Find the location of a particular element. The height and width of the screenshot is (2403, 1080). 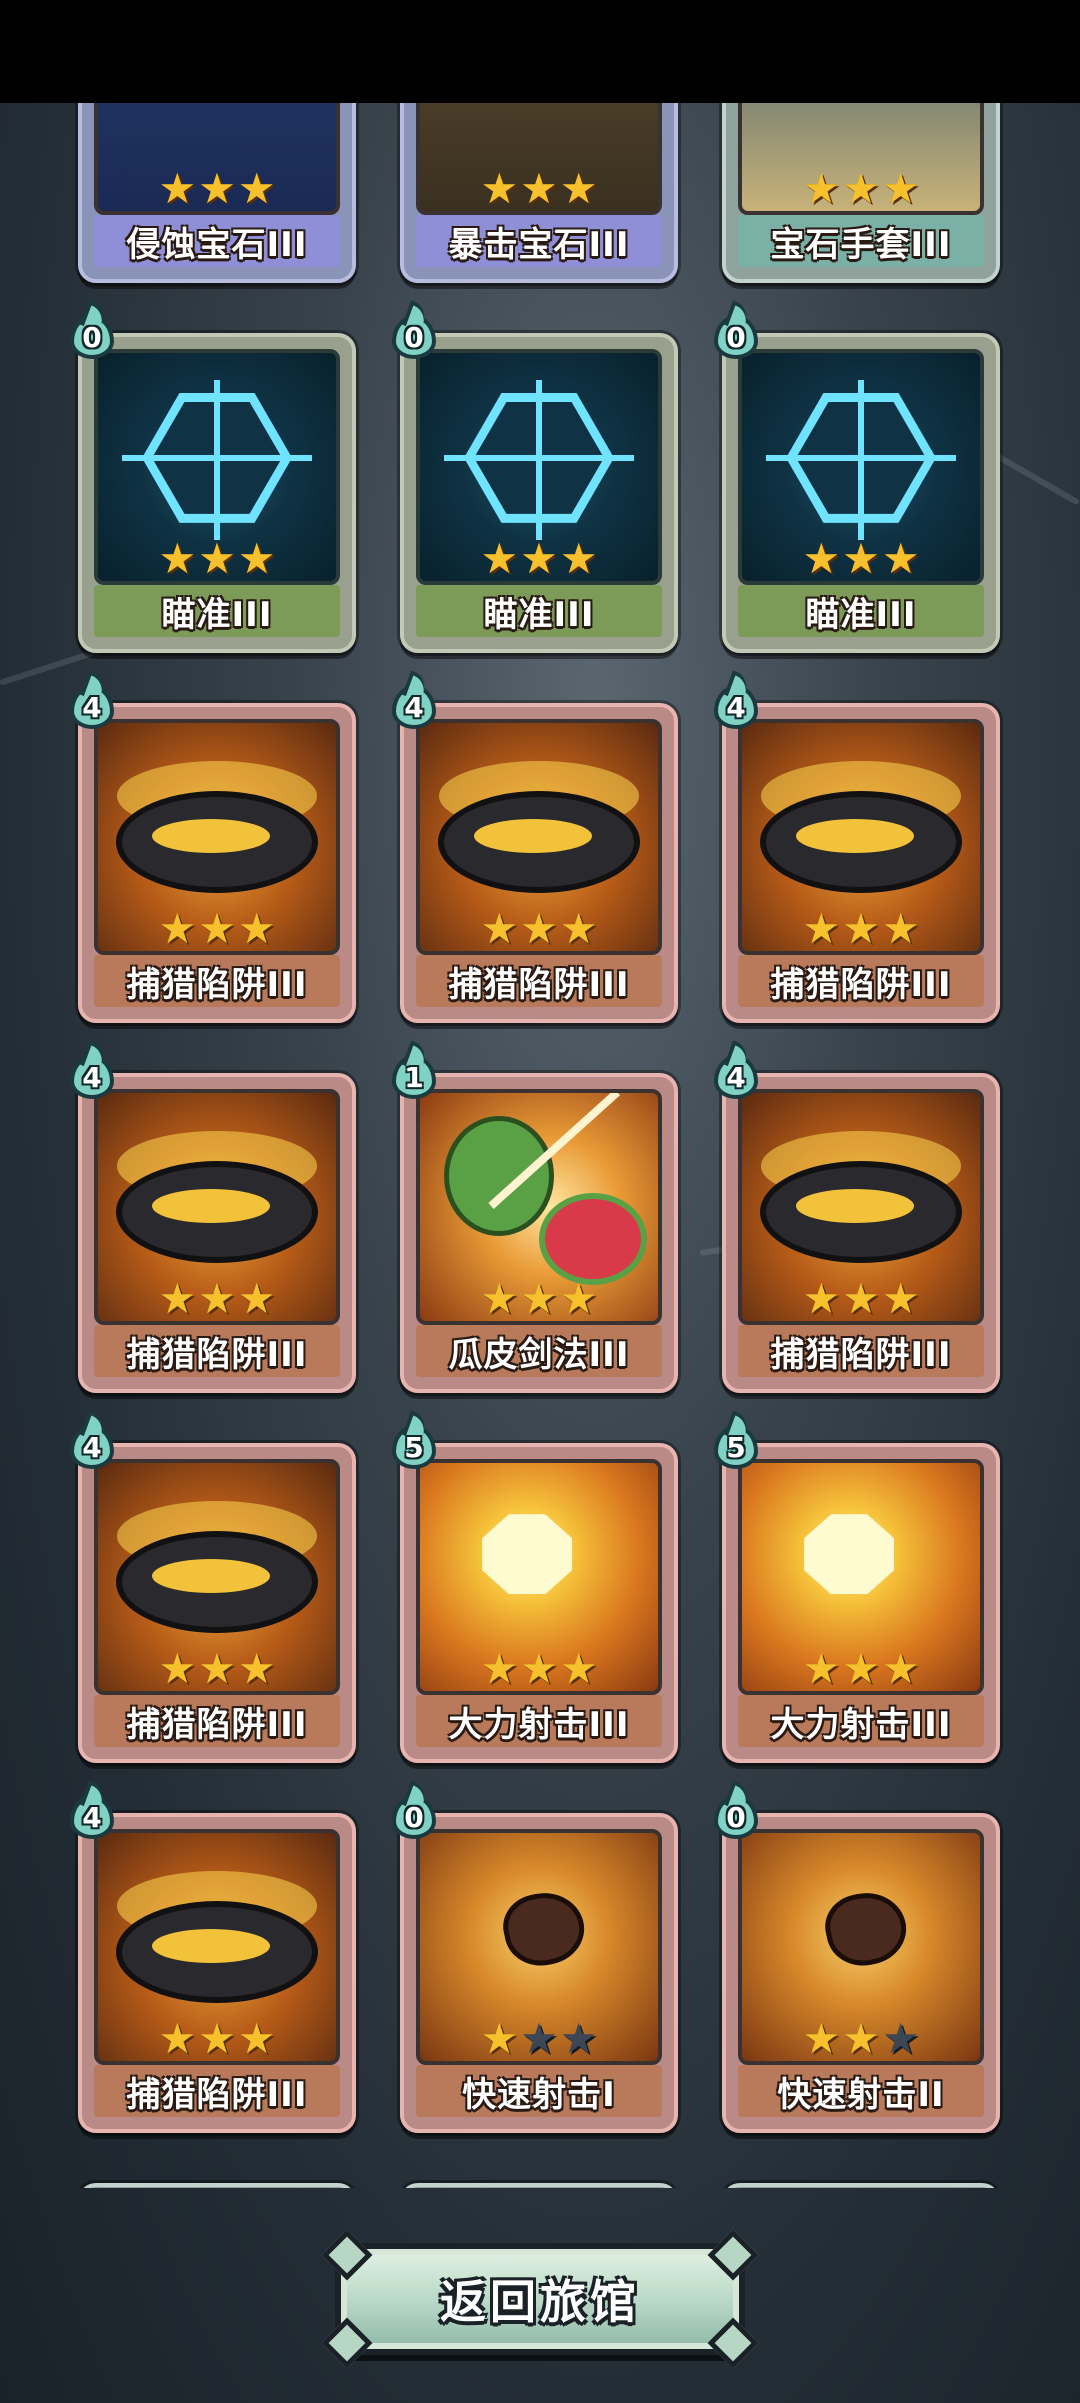

deck-card: ★ ★ ★ 快速射击I 0 is located at coordinates (535, 1964).